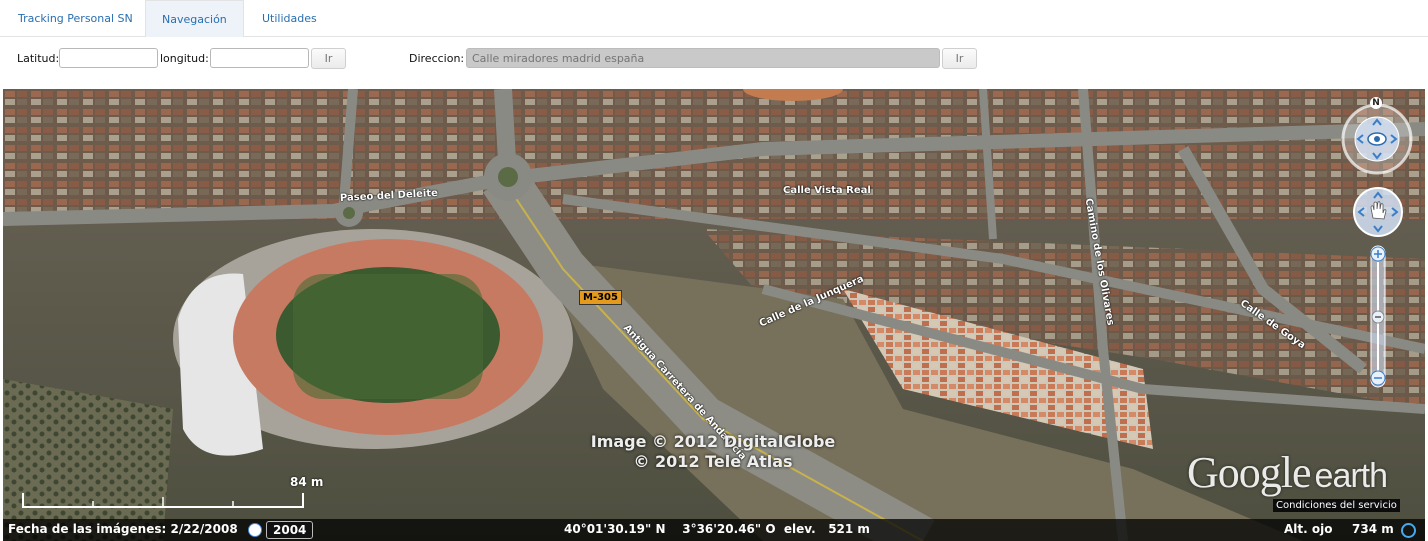  Describe the element at coordinates (713, 441) in the screenshot. I see `credit-digitalglobe: Image © 2012 DigitalGlobe` at that location.